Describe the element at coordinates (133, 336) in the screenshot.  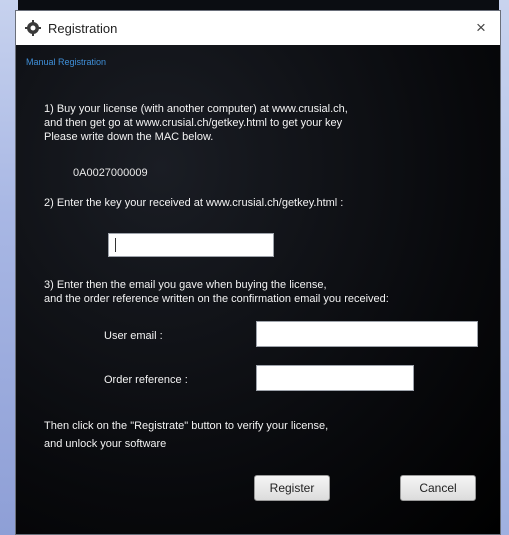
I see `user-email-label: User email :` at that location.